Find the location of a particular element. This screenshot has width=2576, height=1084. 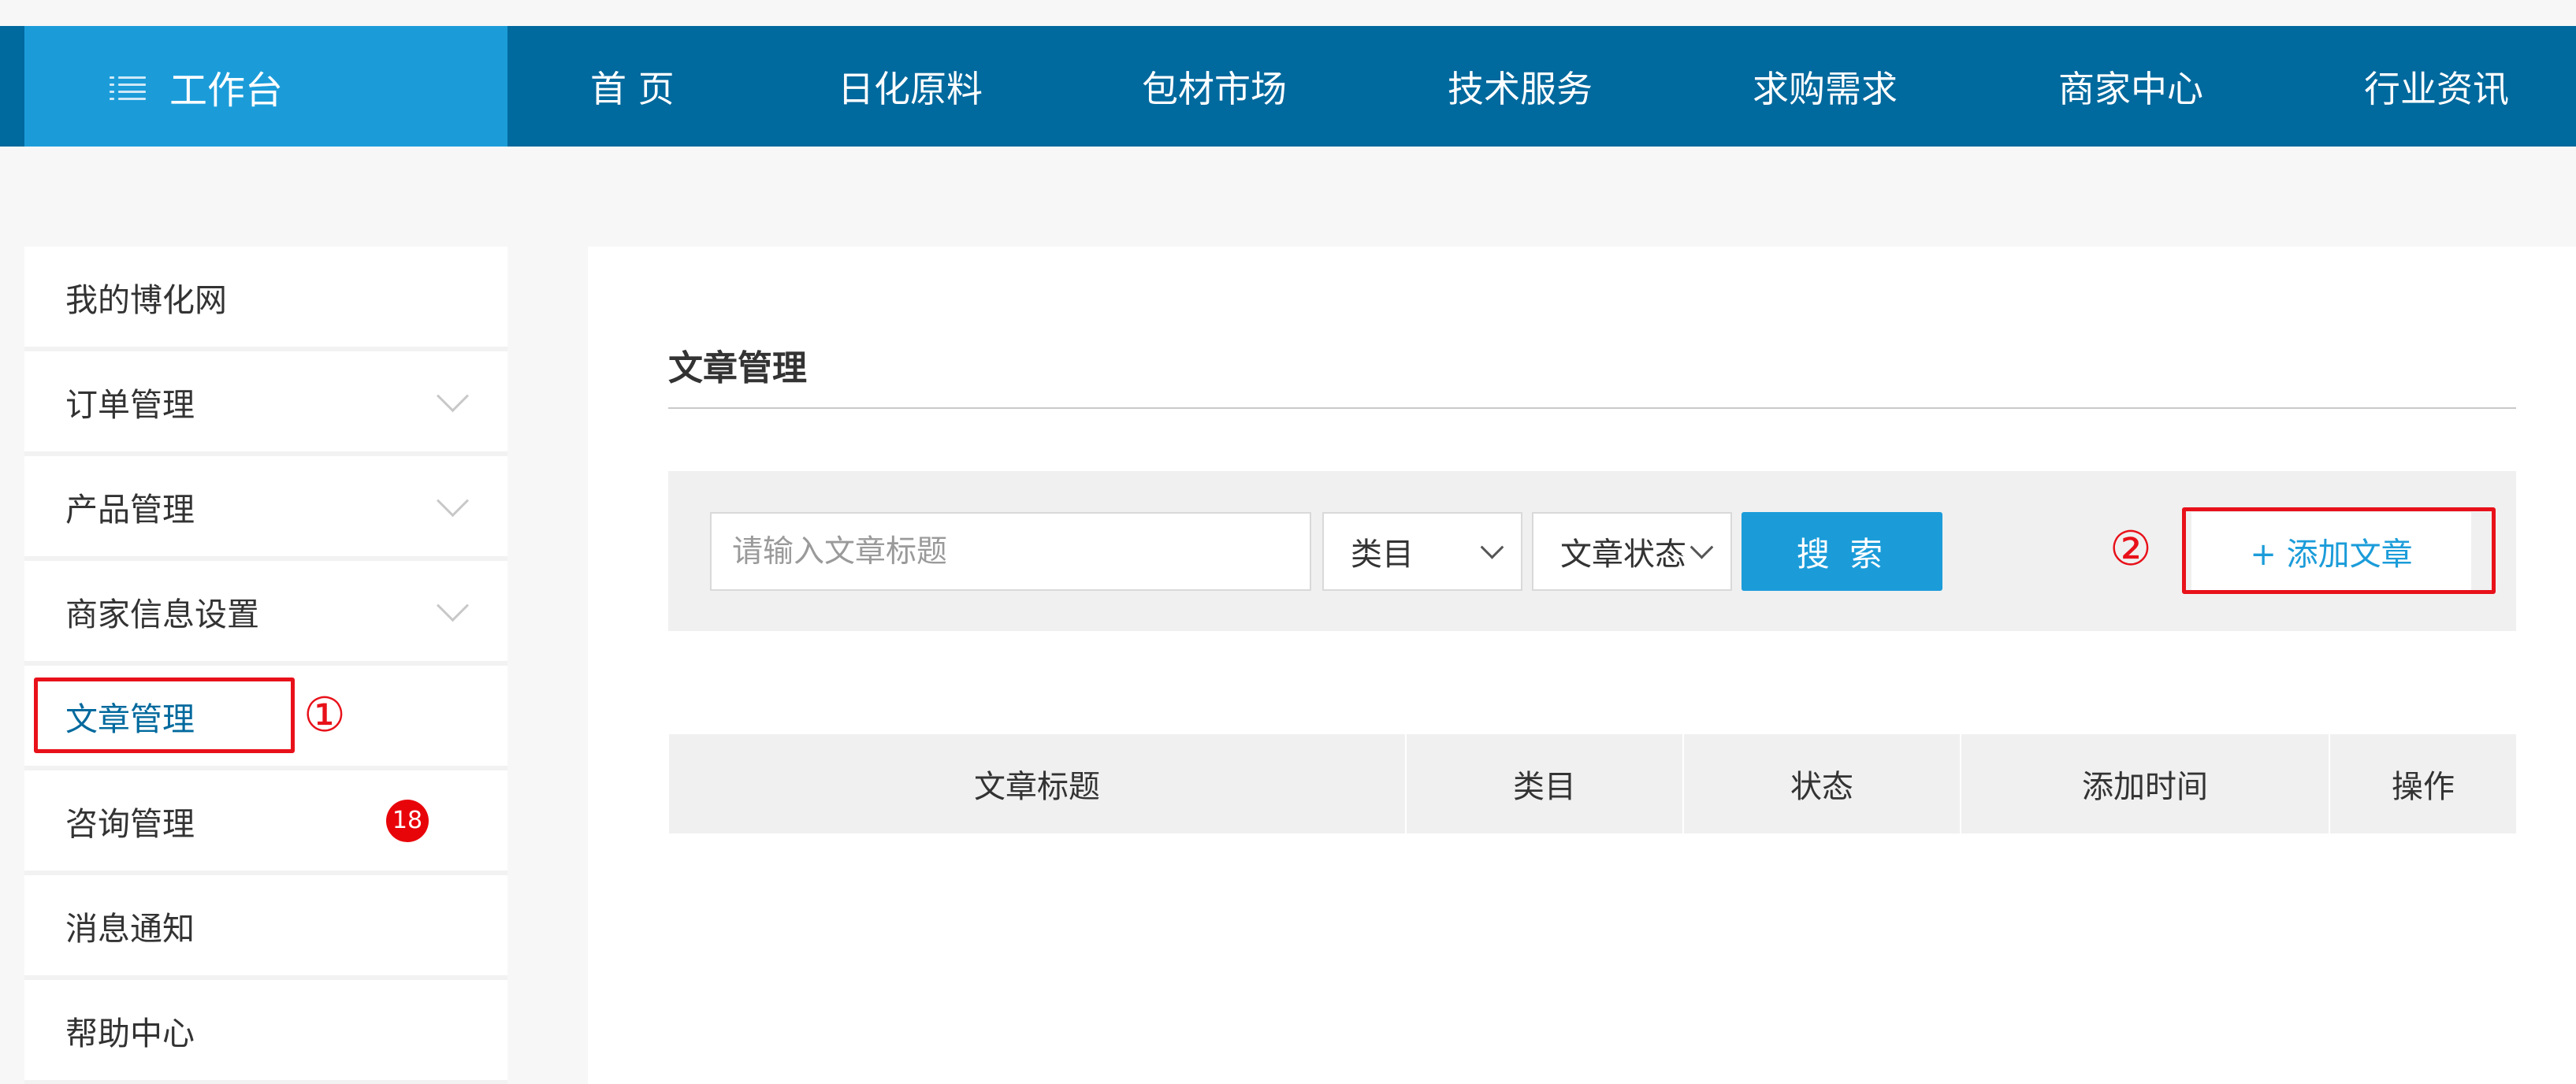

sidebar-item-merchant-settings: 商家信息设置 is located at coordinates (265, 611).